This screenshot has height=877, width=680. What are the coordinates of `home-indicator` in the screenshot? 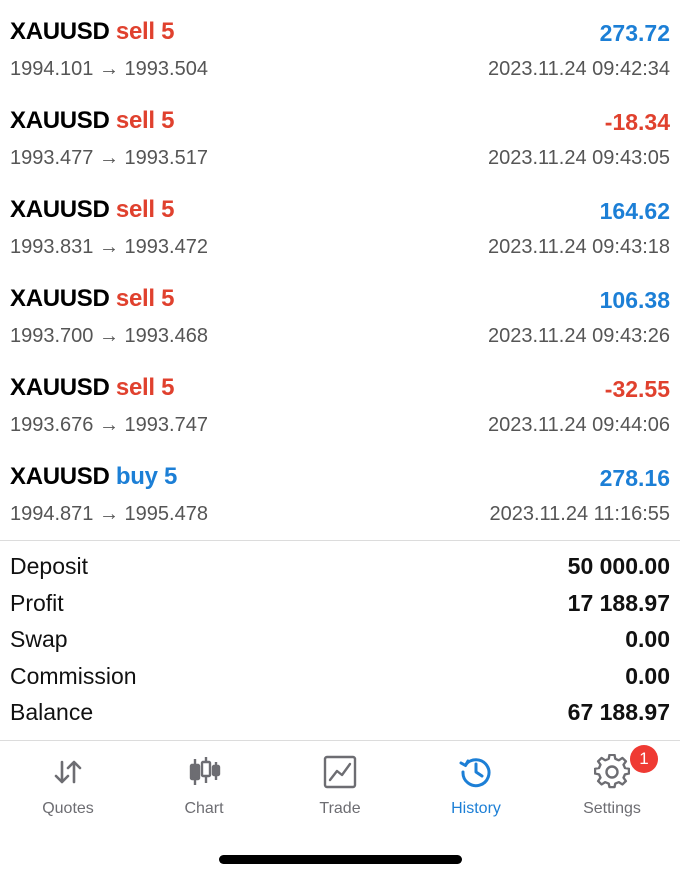 It's located at (340, 859).